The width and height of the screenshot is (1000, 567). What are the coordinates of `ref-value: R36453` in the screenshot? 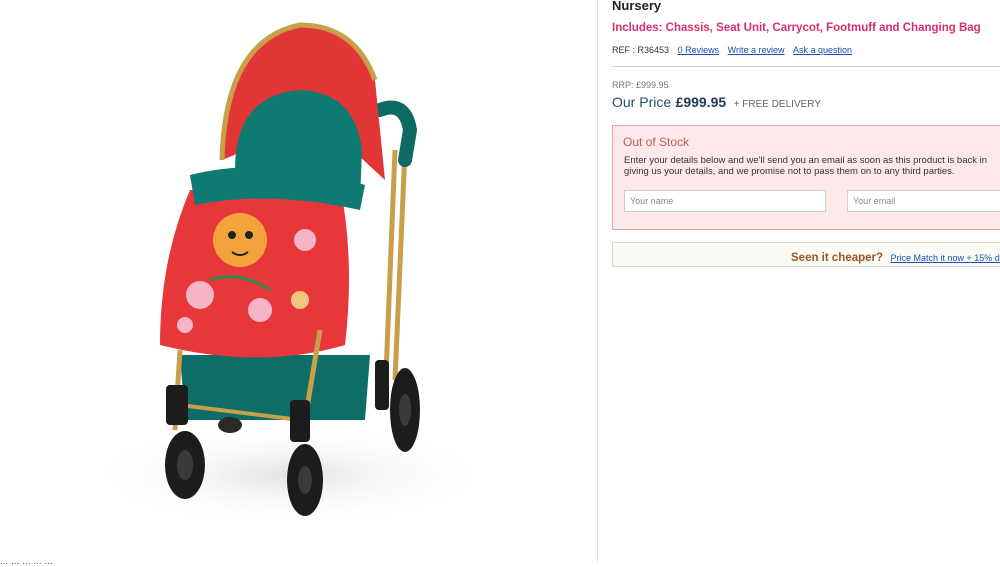 It's located at (654, 50).